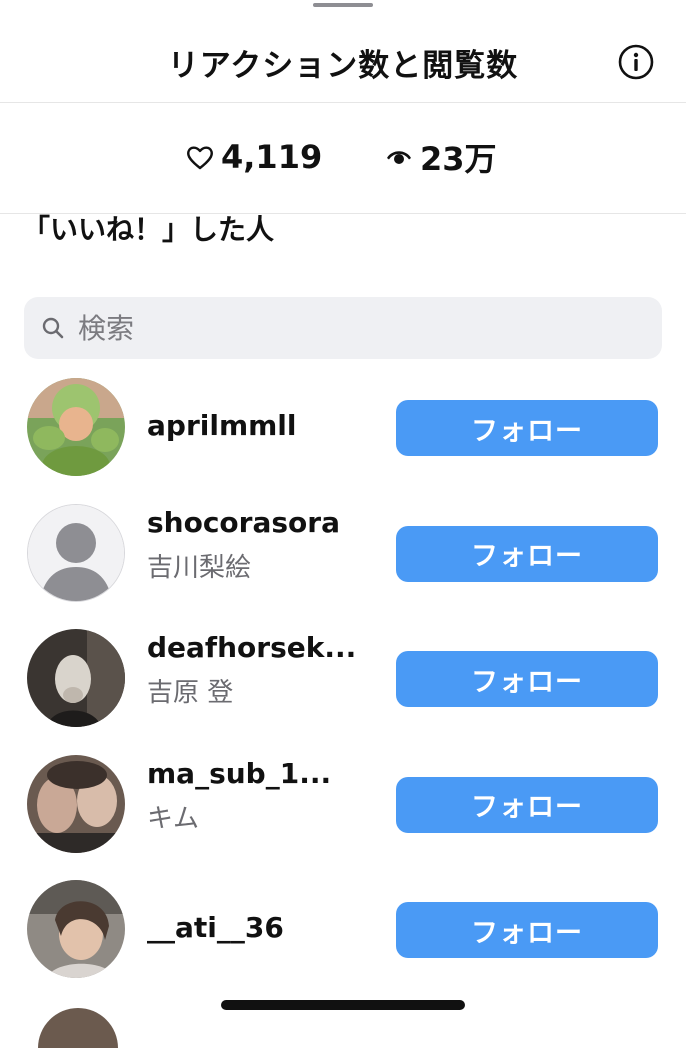  I want to click on list-item: deafhorsek... 吉原 登 フォロー, so click(343, 679).